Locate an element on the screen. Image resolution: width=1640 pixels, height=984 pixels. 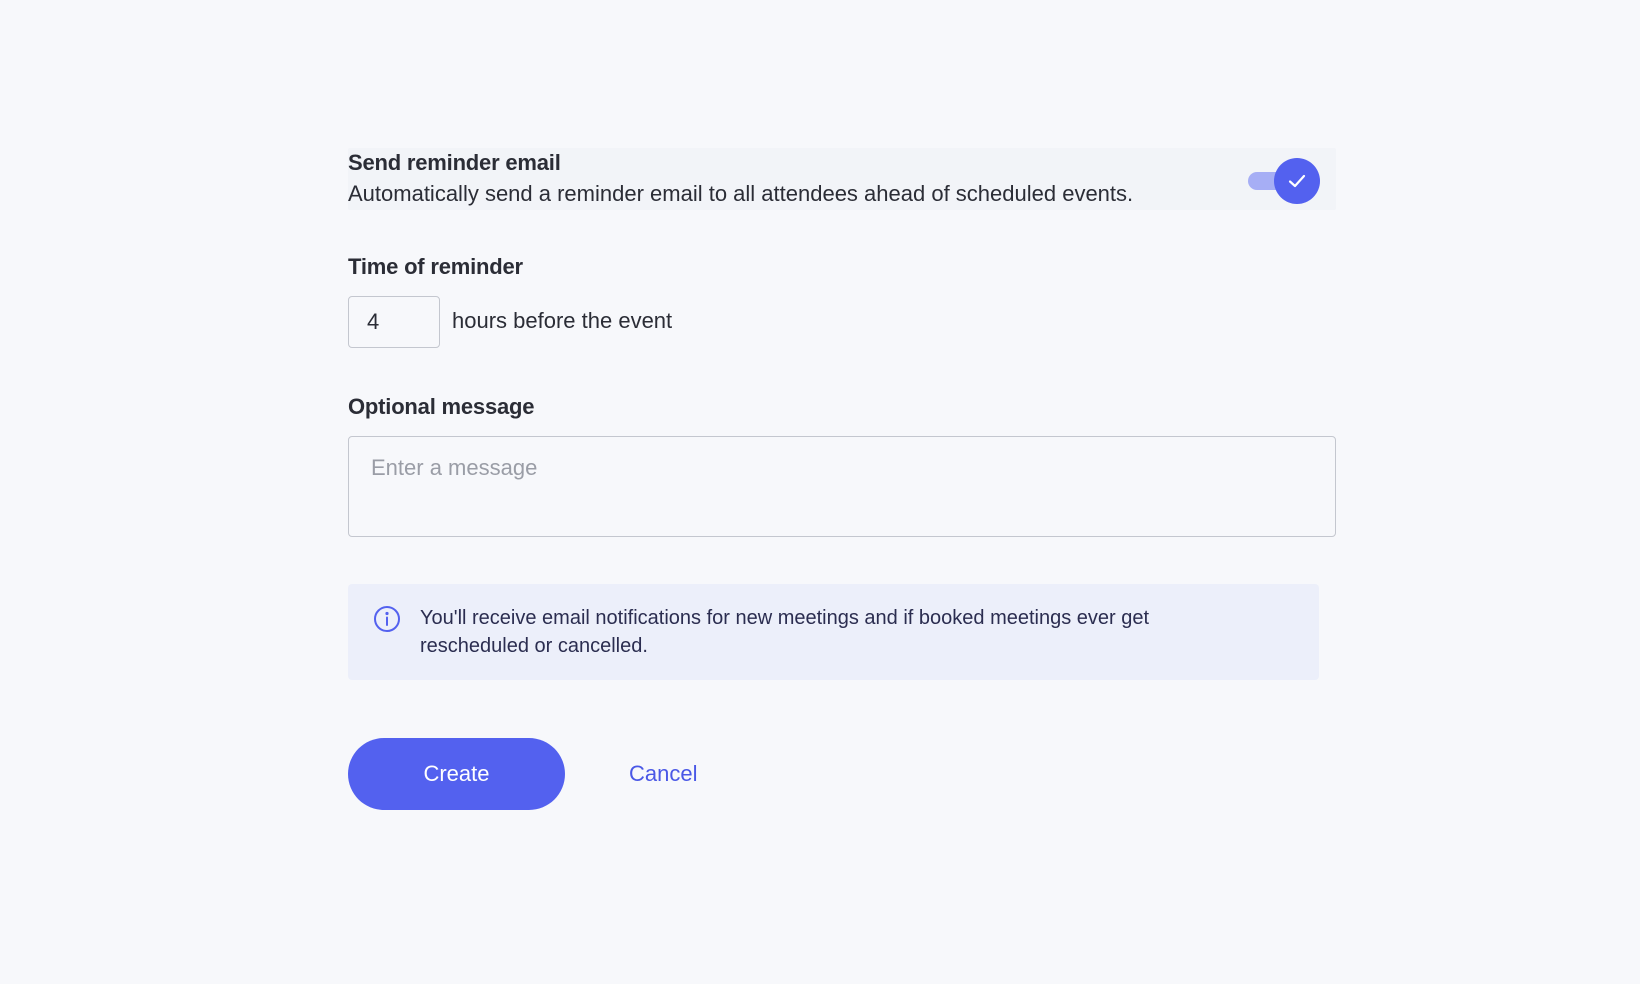
optional-message-textarea is located at coordinates (842, 486).